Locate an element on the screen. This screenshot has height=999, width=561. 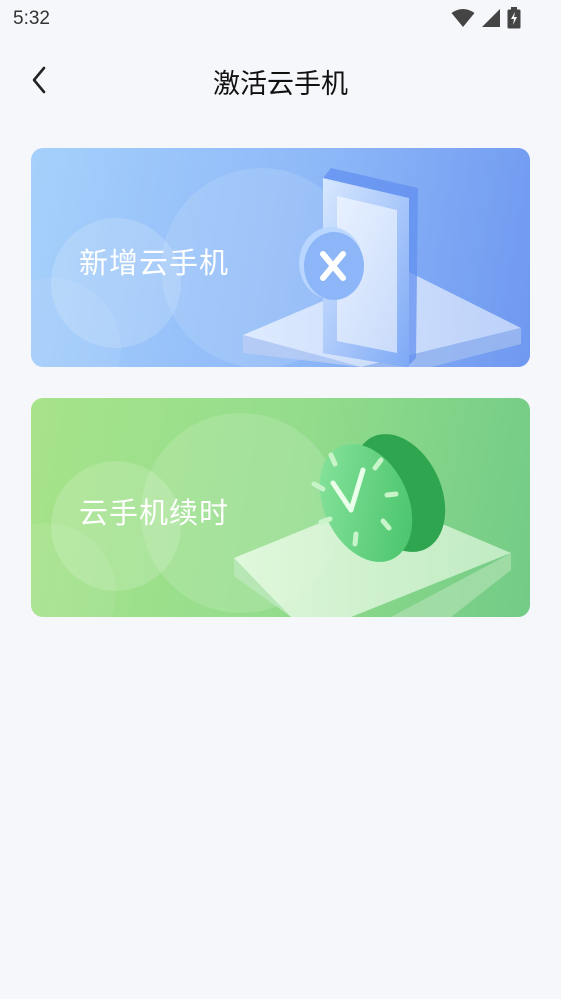
page-title: 激活云手机 is located at coordinates (280, 84).